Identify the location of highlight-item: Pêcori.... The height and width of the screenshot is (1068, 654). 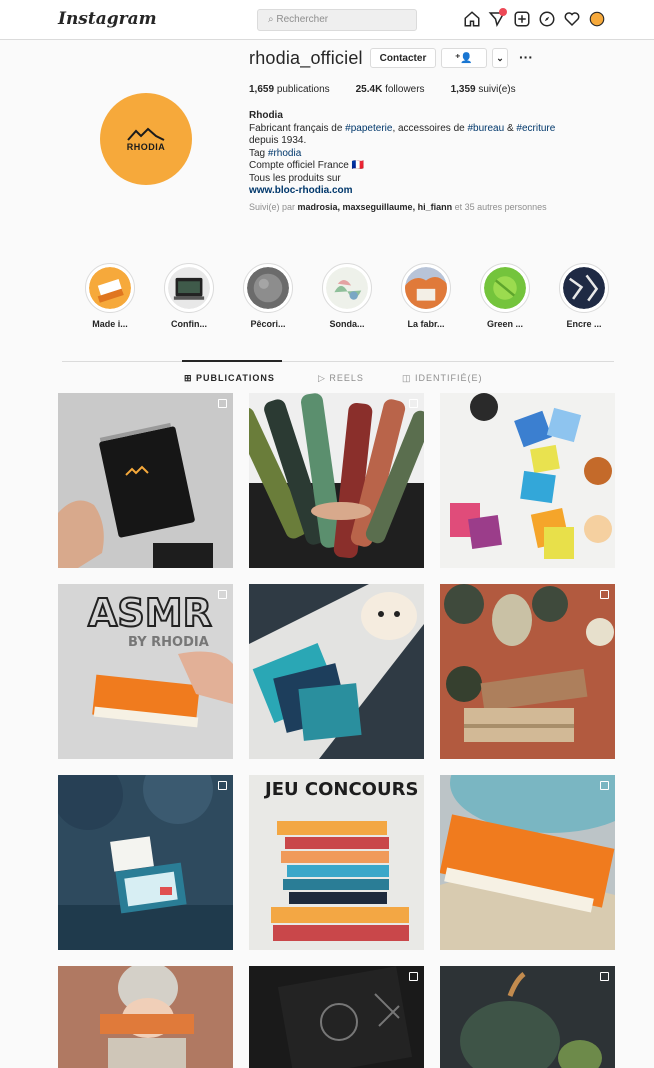
(268, 296).